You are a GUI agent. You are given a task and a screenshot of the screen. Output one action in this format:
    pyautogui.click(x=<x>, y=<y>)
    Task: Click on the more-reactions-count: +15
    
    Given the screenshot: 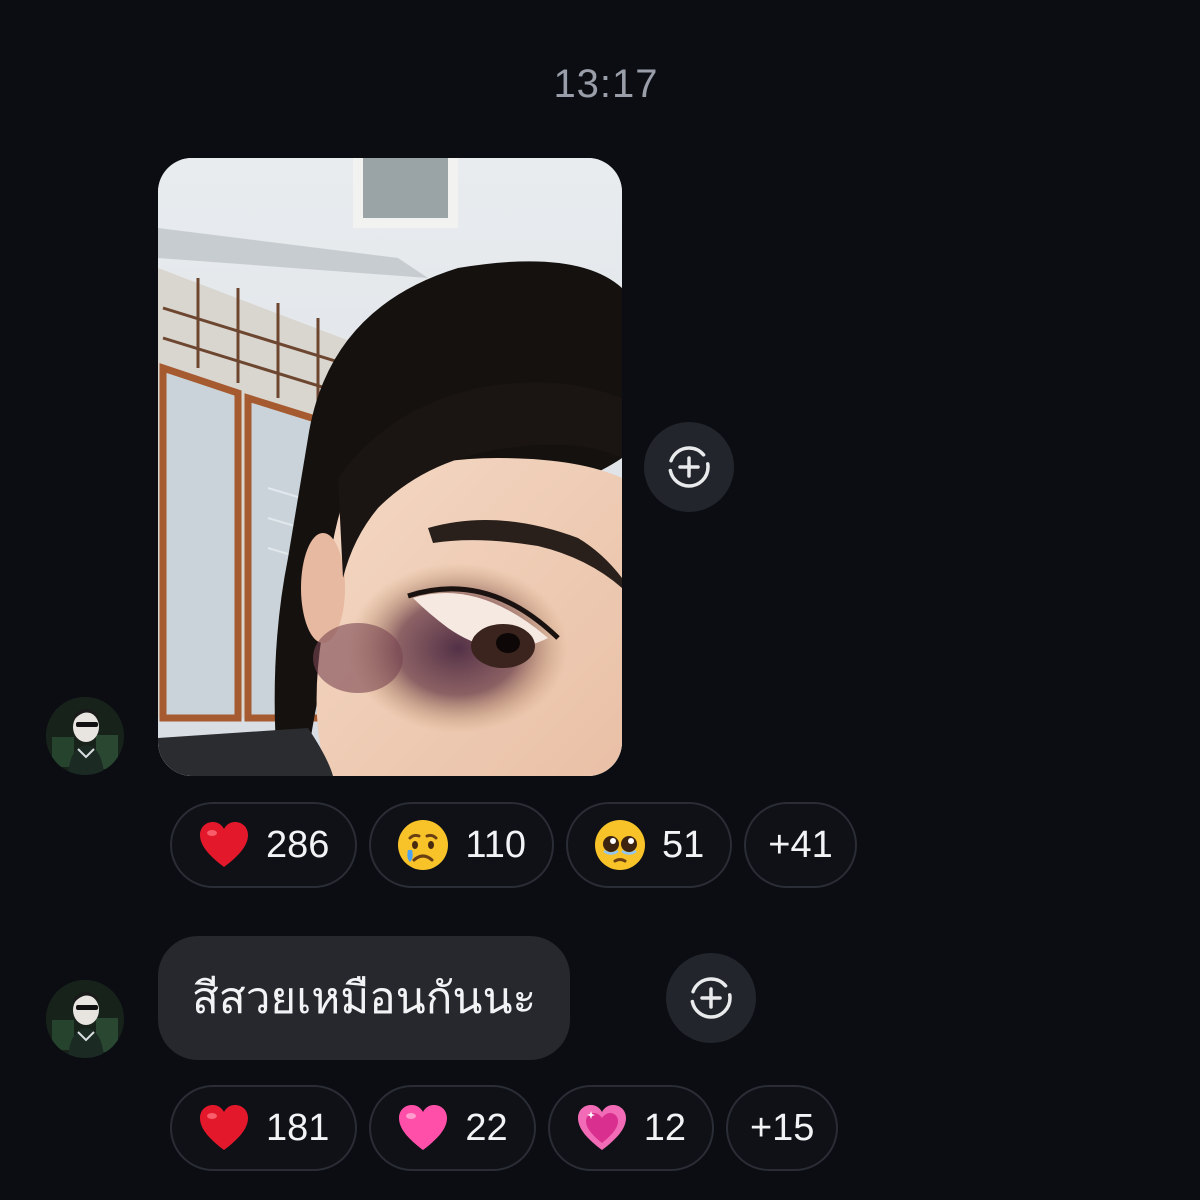 What is the action you would take?
    pyautogui.click(x=782, y=1127)
    